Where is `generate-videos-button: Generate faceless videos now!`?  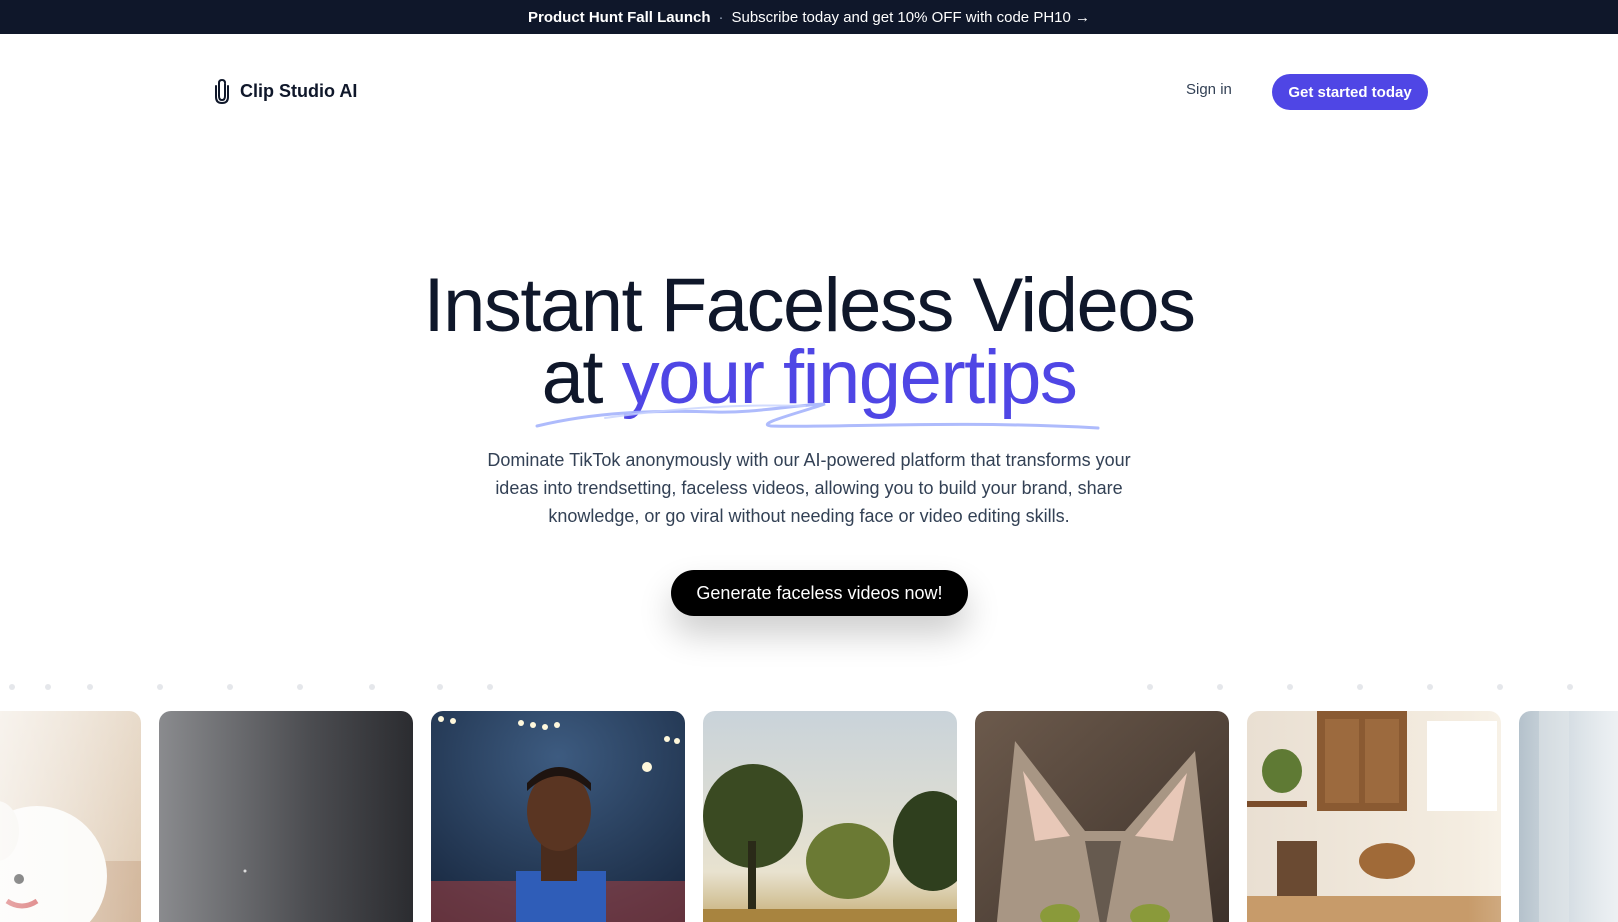 generate-videos-button: Generate faceless videos now! is located at coordinates (819, 593).